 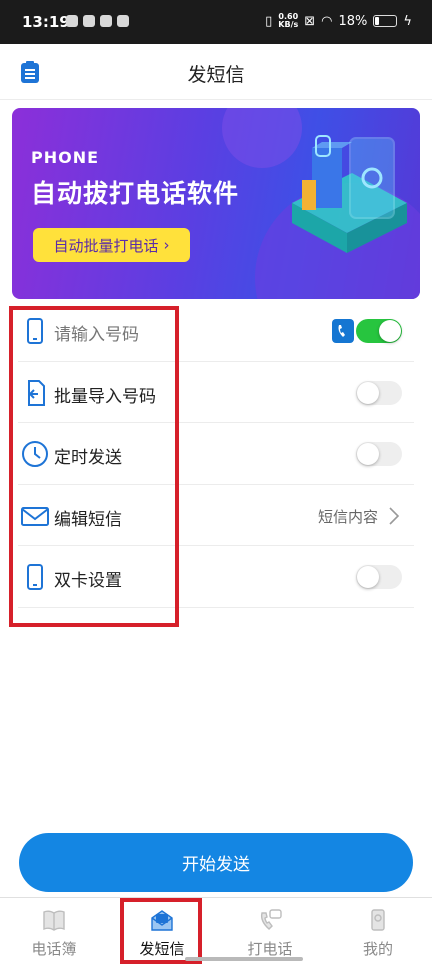 I want to click on tiktok-icon, so click(x=106, y=21).